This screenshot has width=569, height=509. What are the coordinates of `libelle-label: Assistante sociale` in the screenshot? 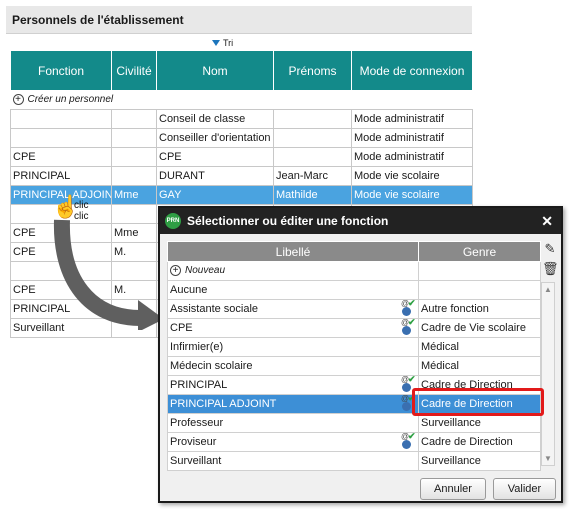 It's located at (214, 309).